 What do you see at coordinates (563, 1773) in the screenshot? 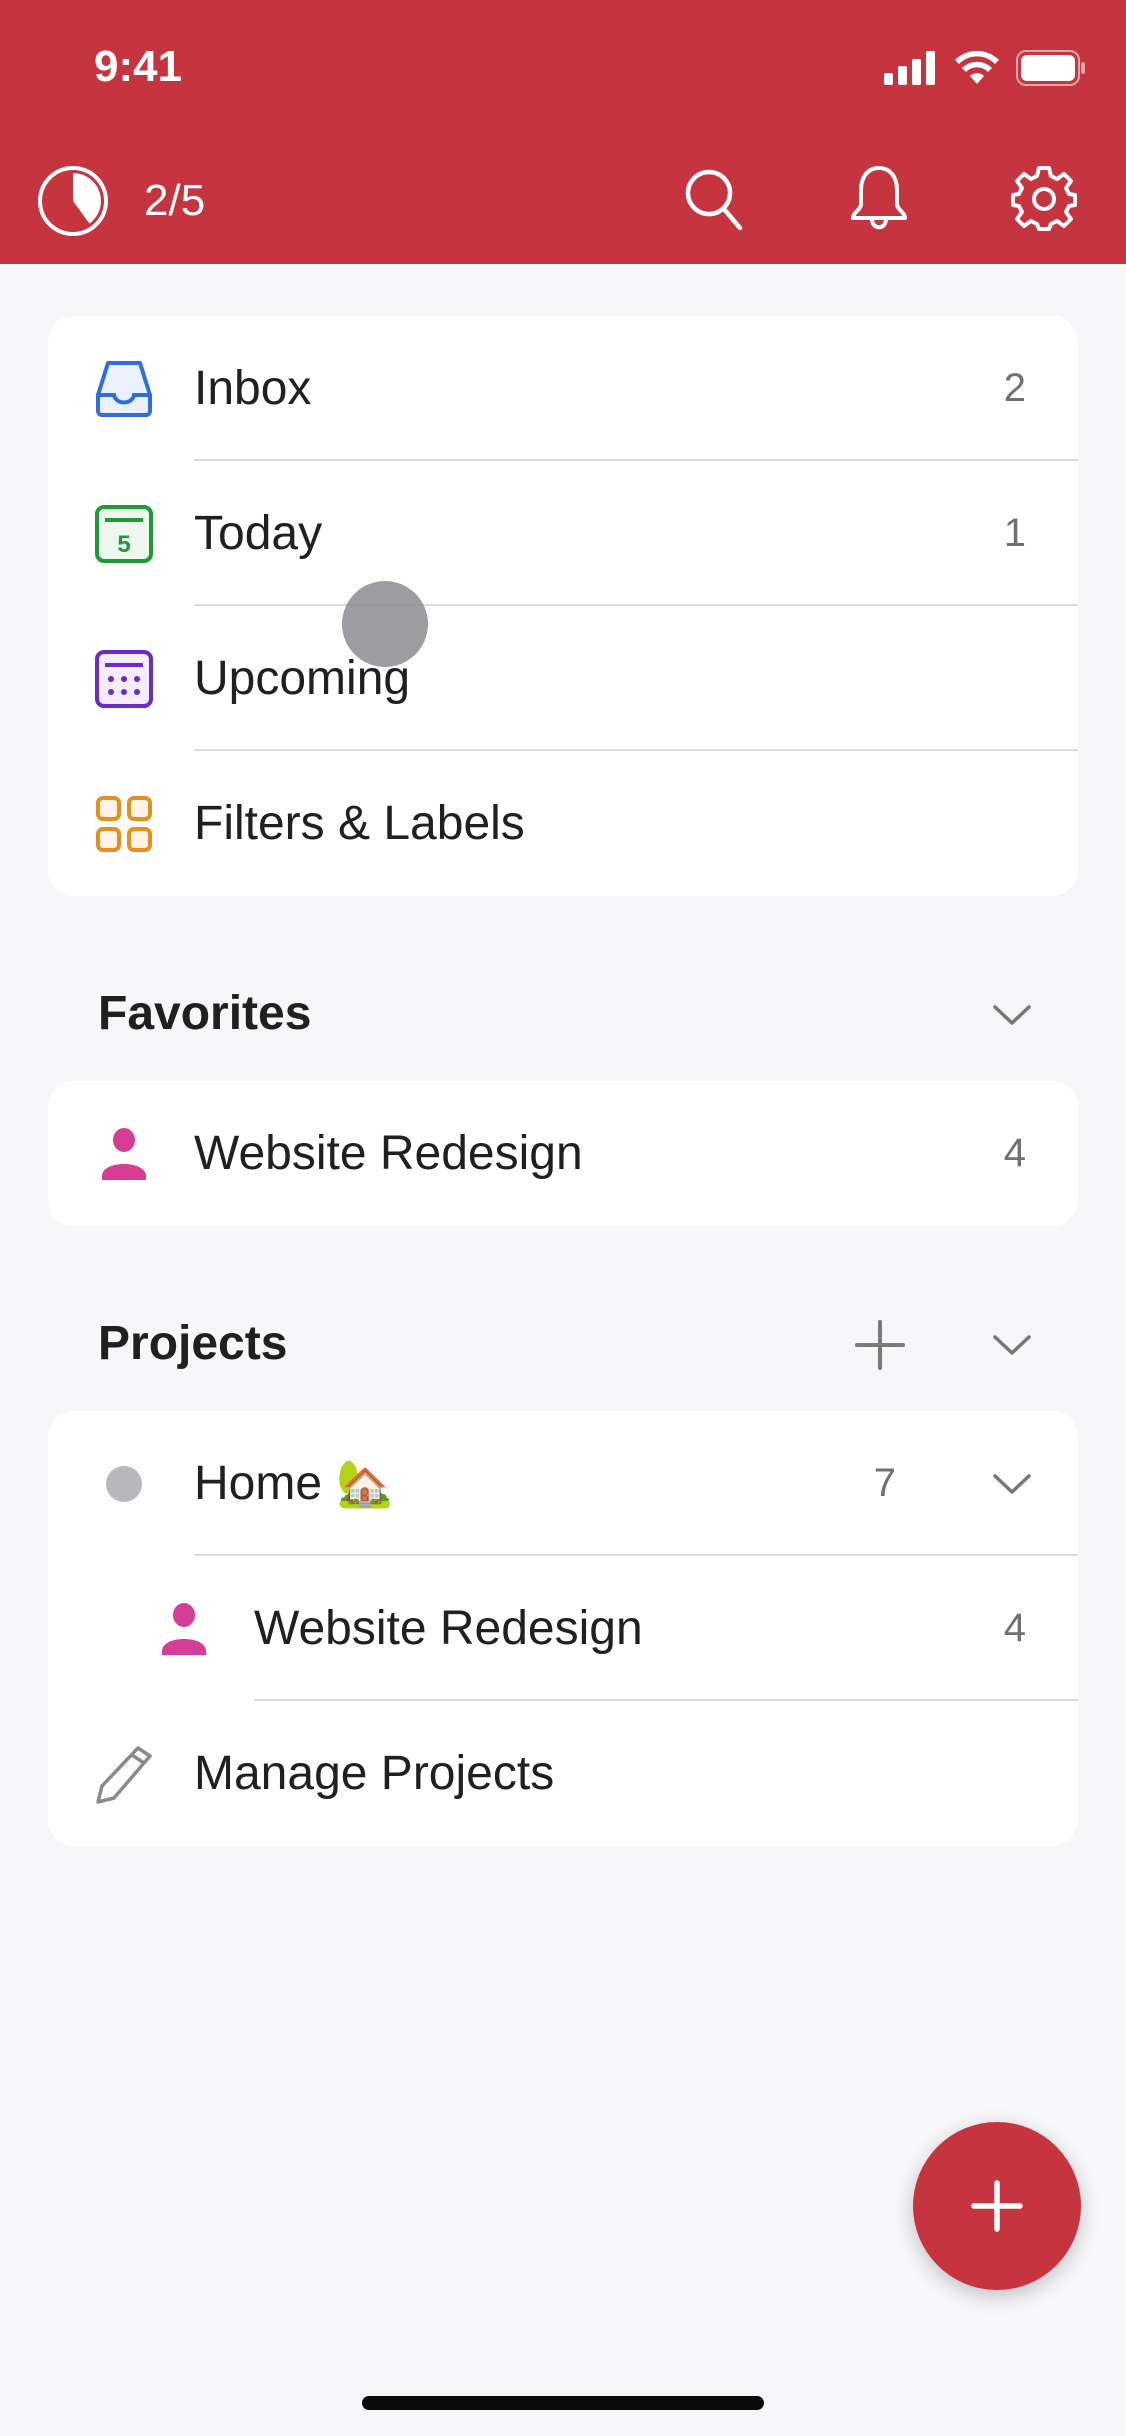
I see `manage-projects-button: Manage Projects` at bounding box center [563, 1773].